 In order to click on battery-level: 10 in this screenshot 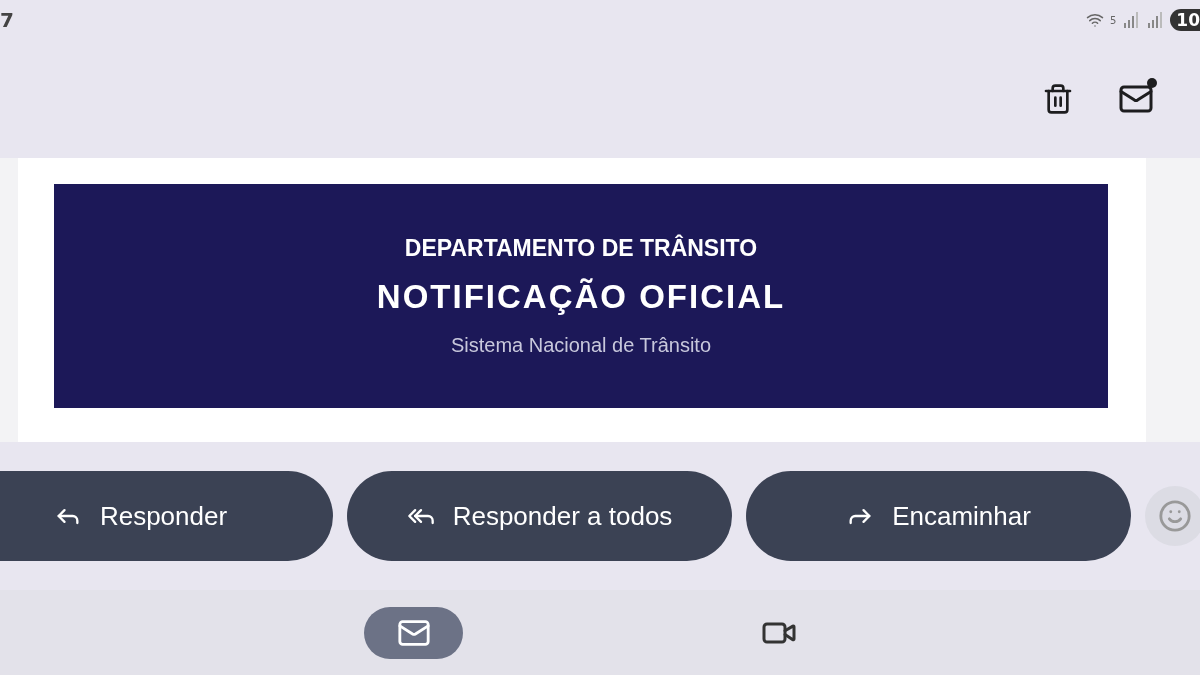, I will do `click(1185, 20)`.